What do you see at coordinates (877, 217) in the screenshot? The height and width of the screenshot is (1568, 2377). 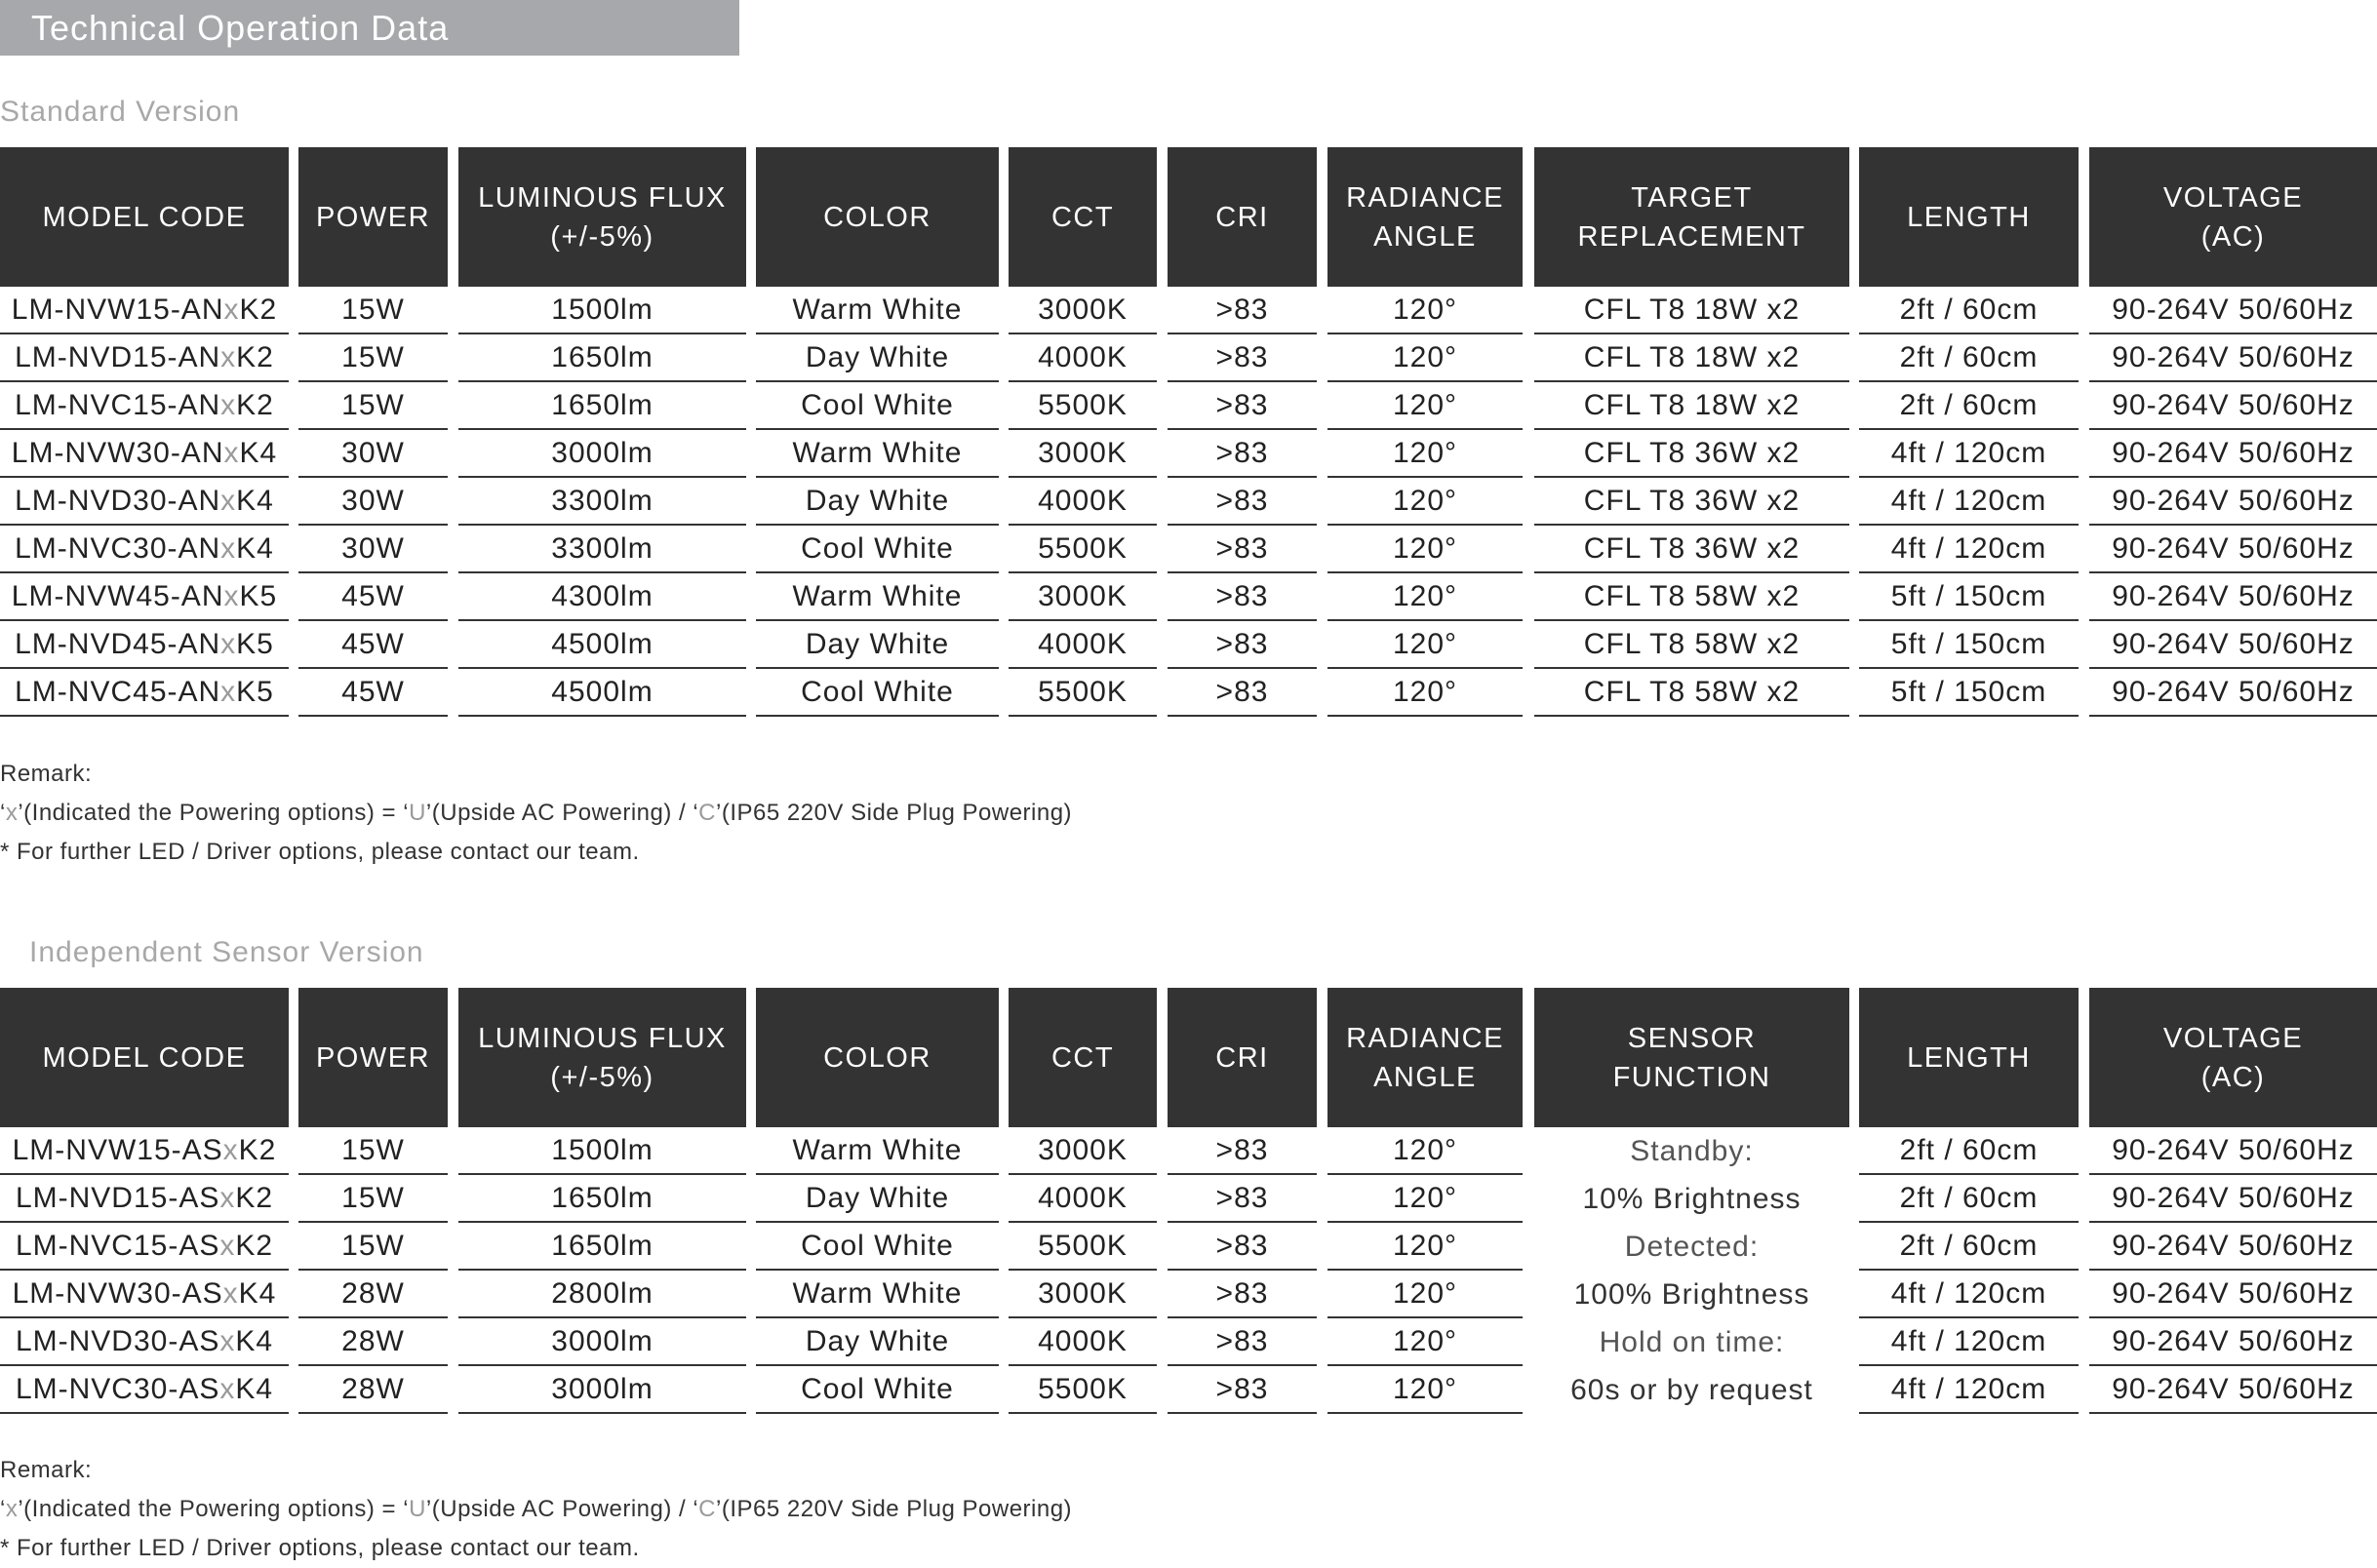 I see `standard-header-color: COLOR` at bounding box center [877, 217].